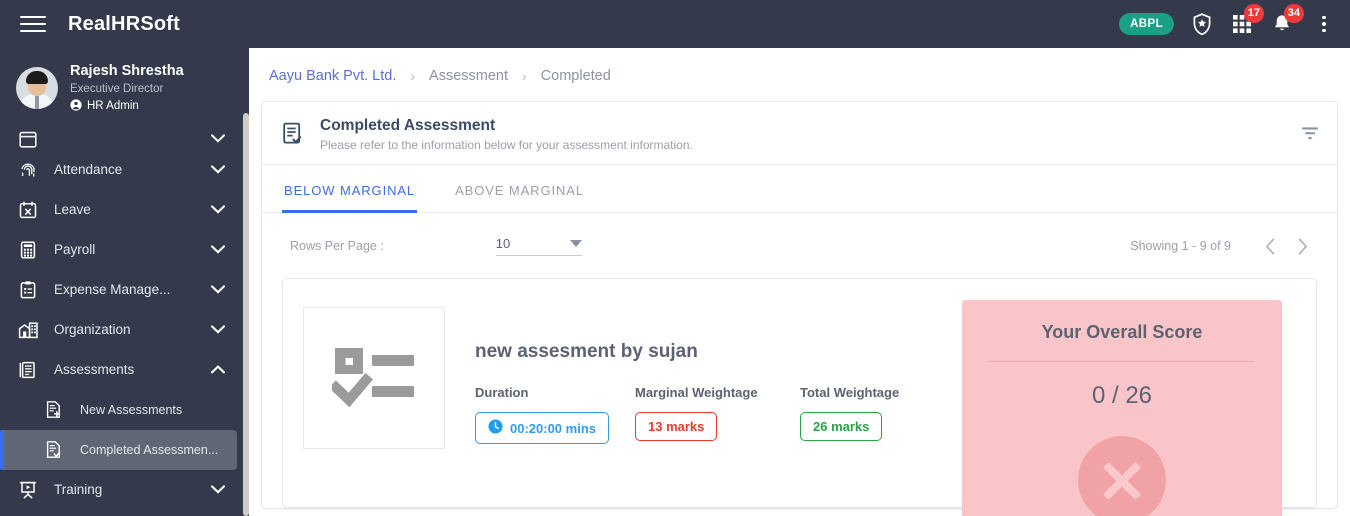  I want to click on shield-star-icon, so click(1202, 24).